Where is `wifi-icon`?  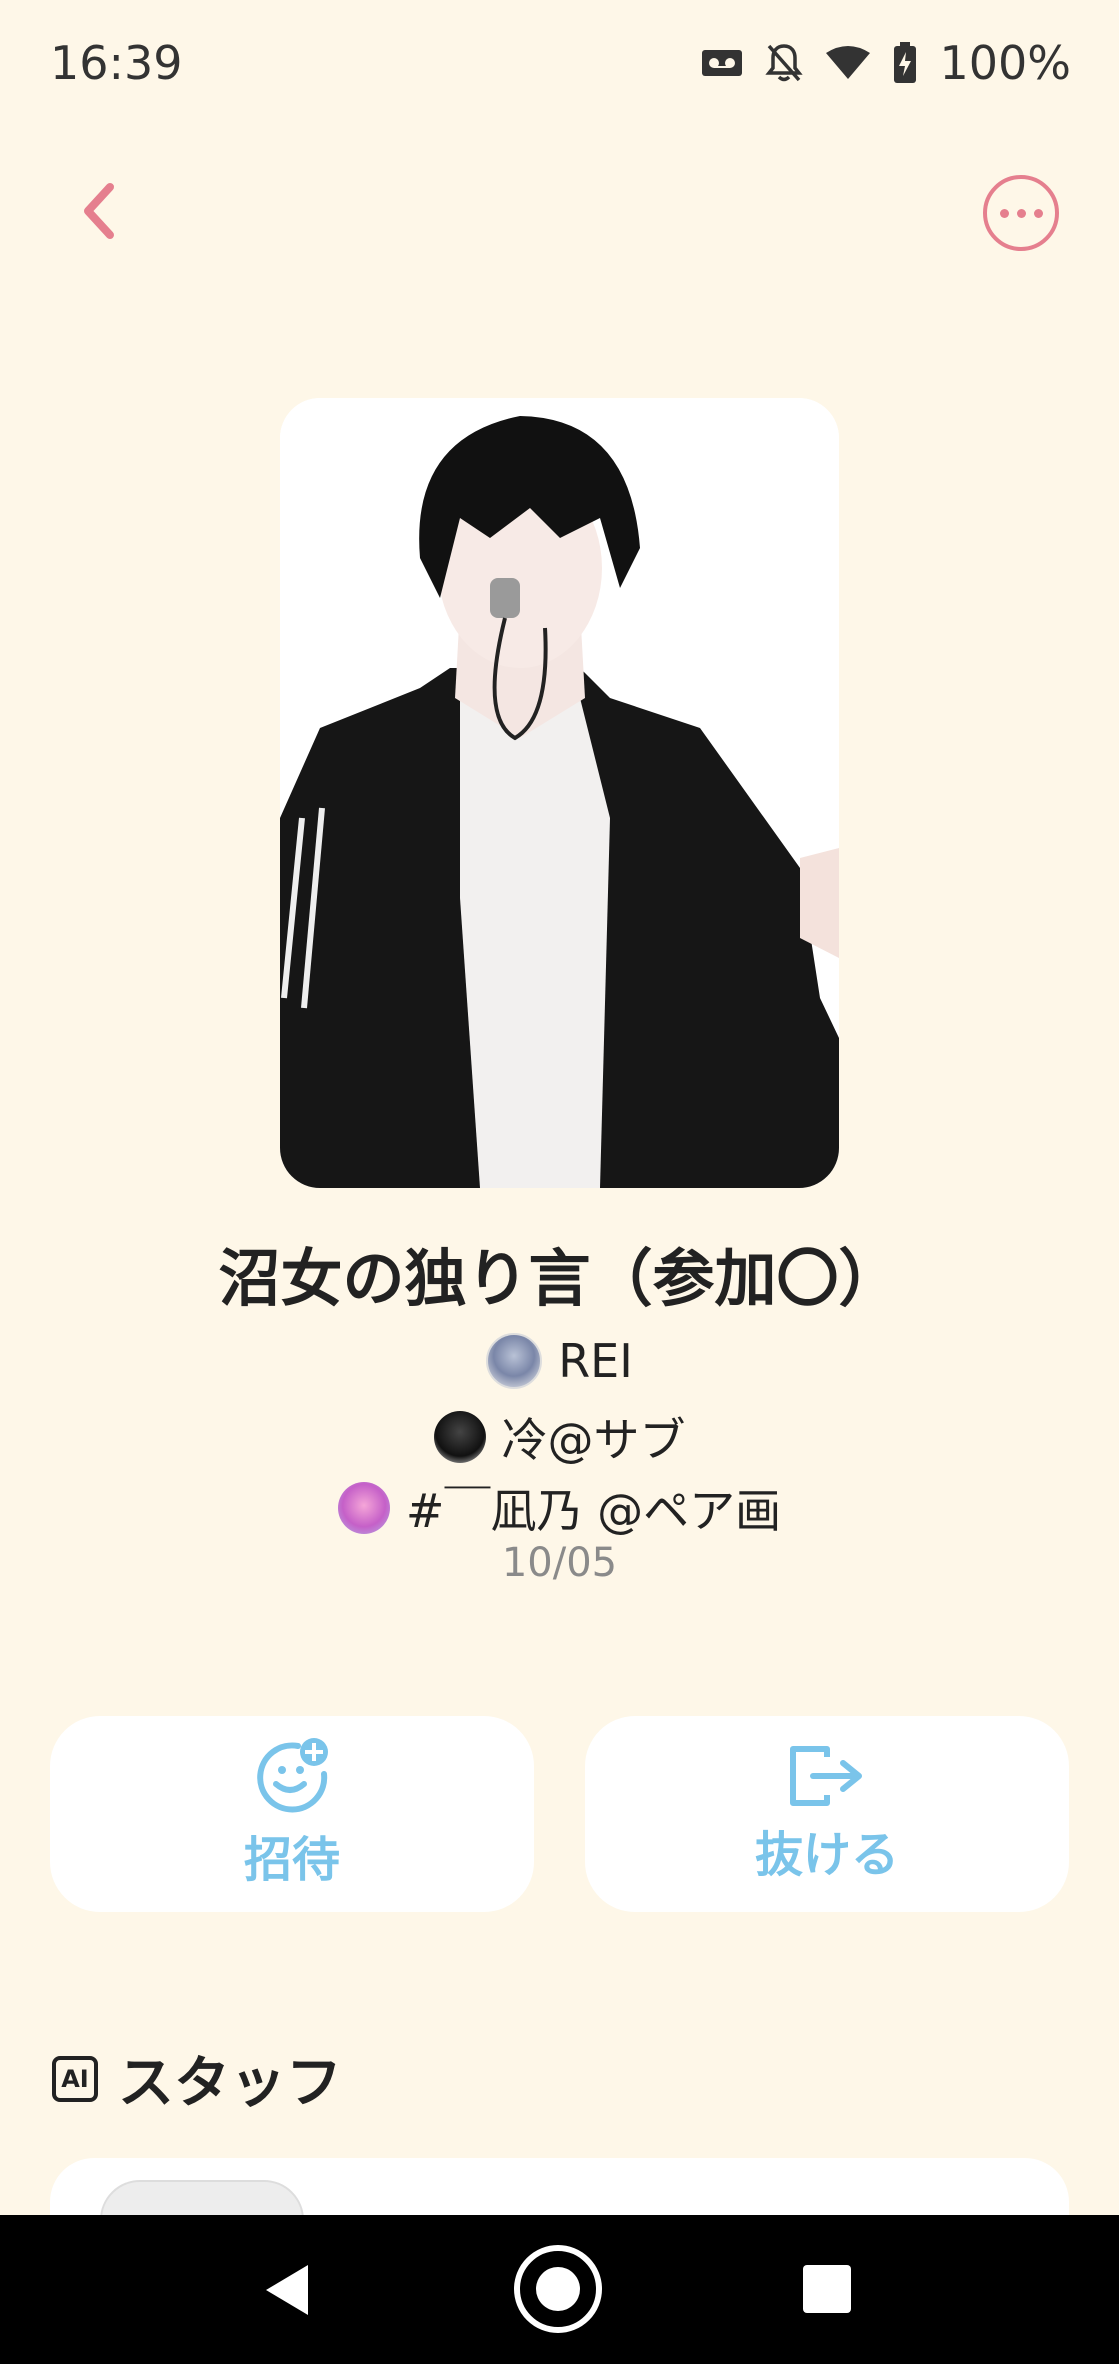 wifi-icon is located at coordinates (848, 62).